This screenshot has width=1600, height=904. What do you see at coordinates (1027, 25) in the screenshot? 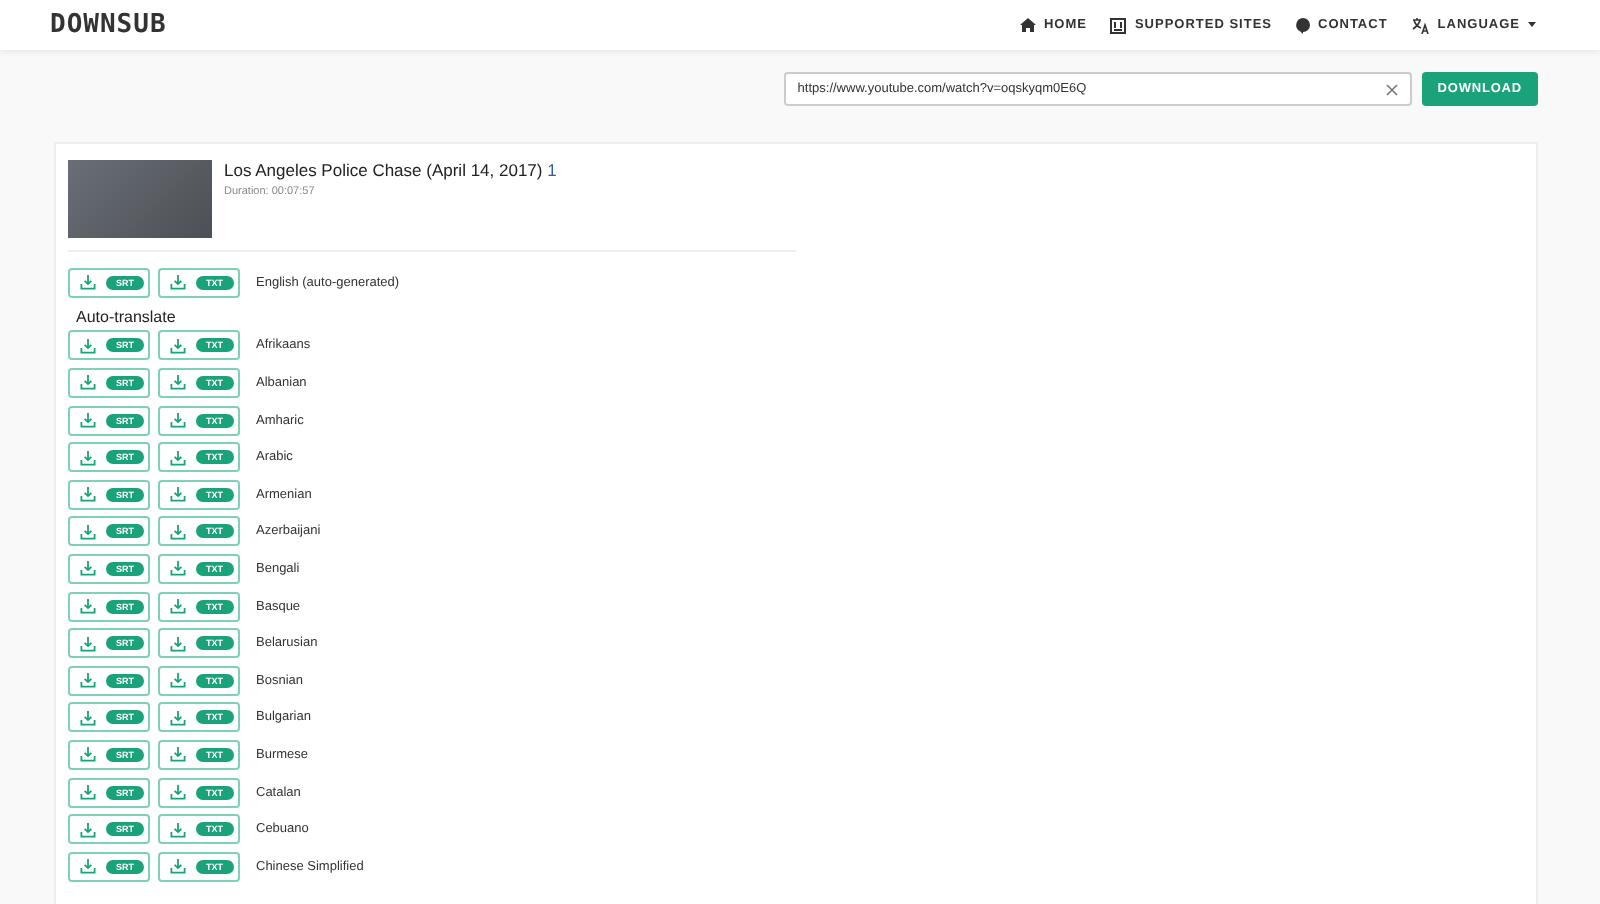
I see `home-icon` at bounding box center [1027, 25].